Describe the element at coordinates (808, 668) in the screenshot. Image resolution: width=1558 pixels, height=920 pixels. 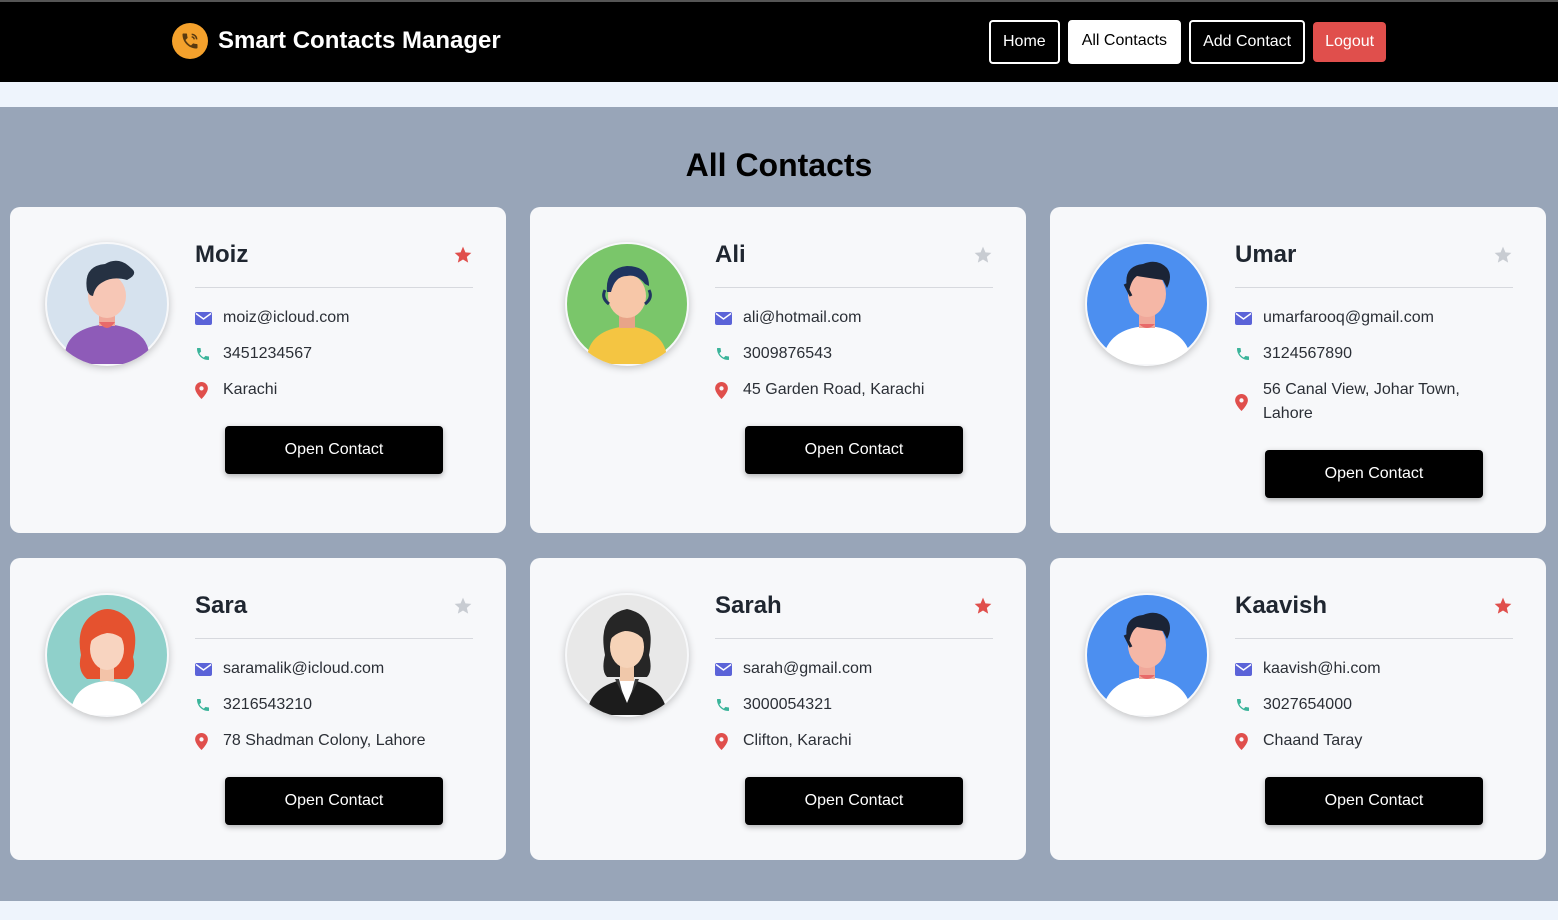
I see `contact-email: sarah@gmail.com` at that location.